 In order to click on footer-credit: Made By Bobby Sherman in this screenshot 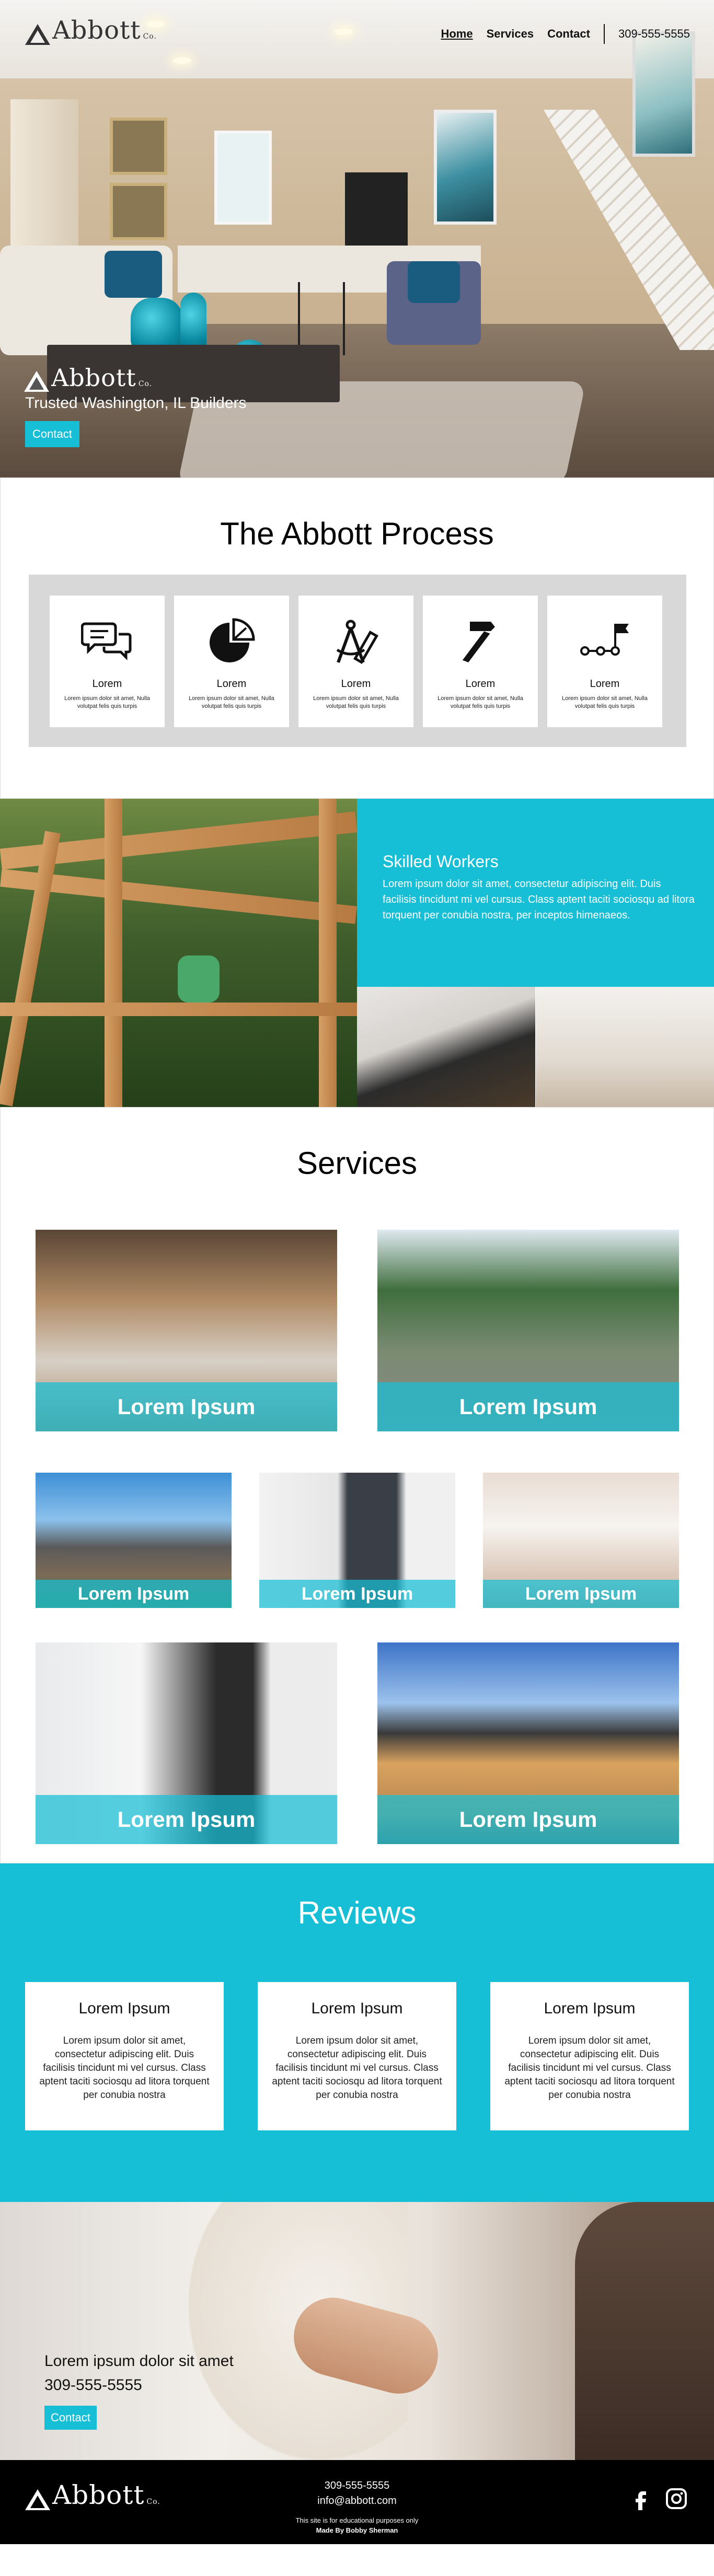, I will do `click(357, 2530)`.